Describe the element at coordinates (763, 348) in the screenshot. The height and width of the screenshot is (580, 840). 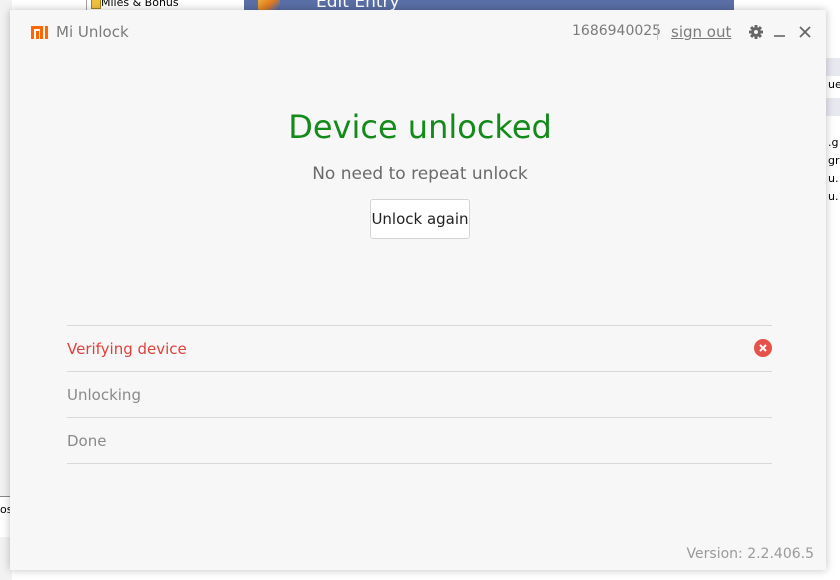
I see `error-icon` at that location.